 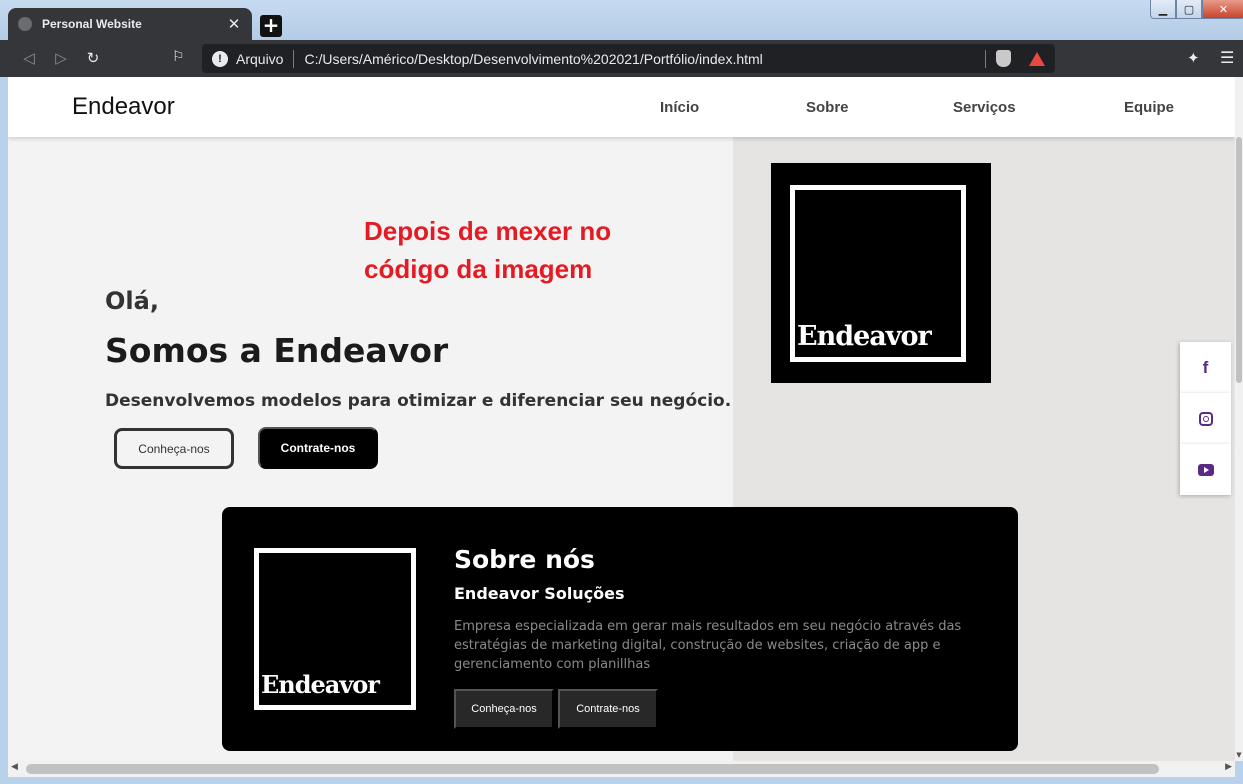 I want to click on horizontal-scroll-thumb, so click(x=592, y=769).